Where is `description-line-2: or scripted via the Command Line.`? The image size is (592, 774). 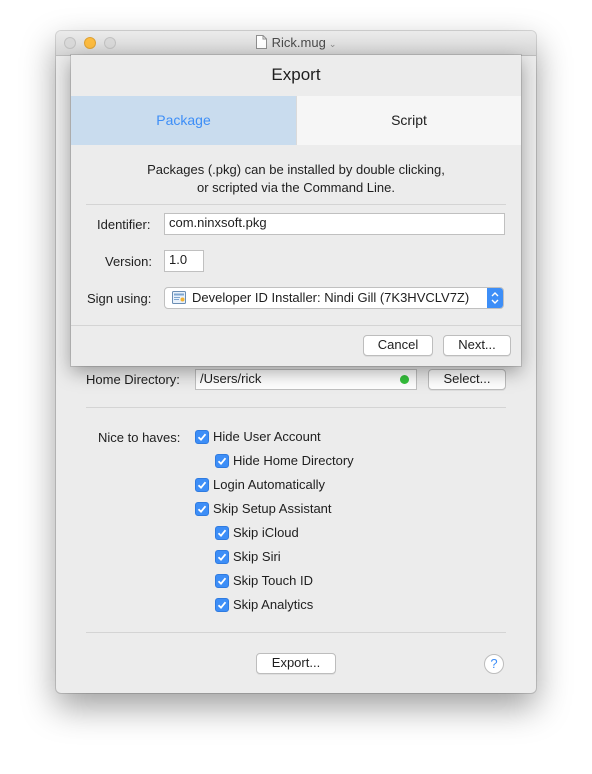 description-line-2: or scripted via the Command Line. is located at coordinates (296, 187).